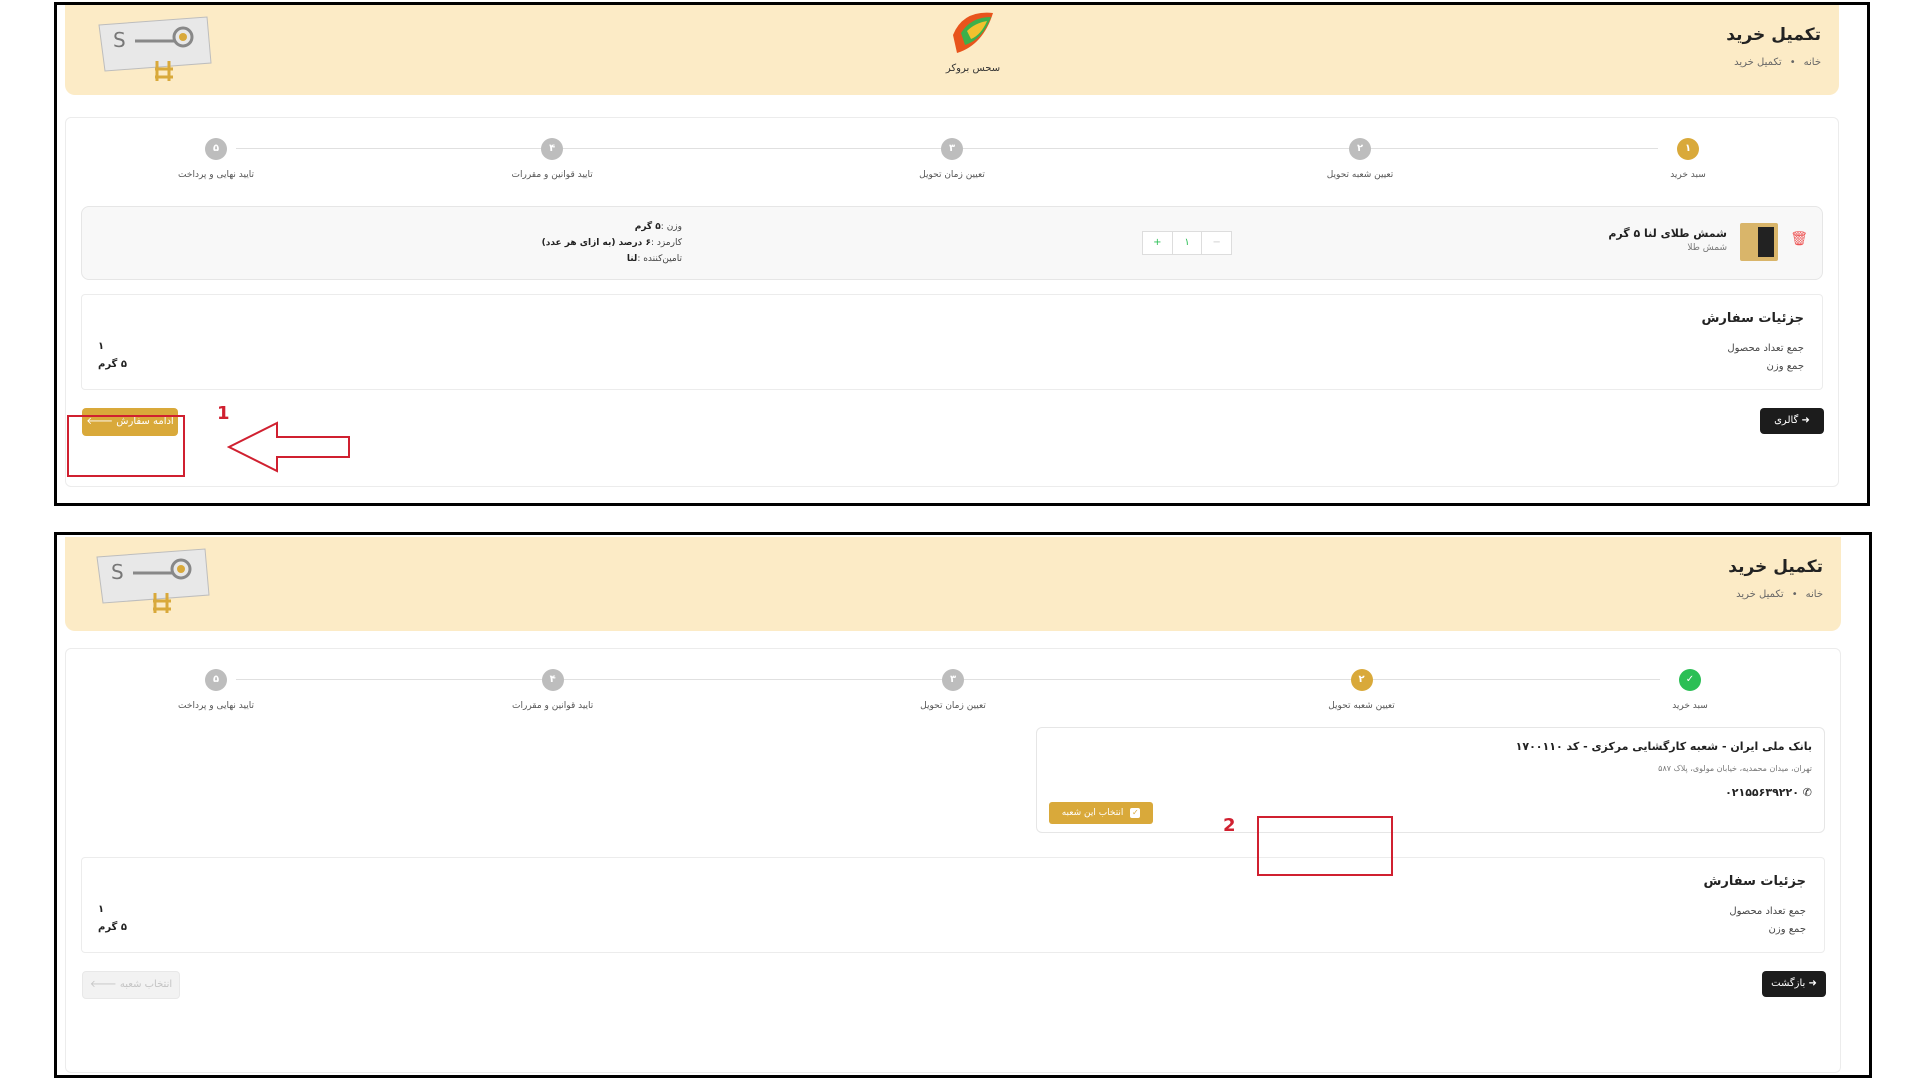 This screenshot has height=1080, width=1920. What do you see at coordinates (953, 584) in the screenshot?
I see `page-header: S تکمیل خرید خانه•تکمیل خرید` at bounding box center [953, 584].